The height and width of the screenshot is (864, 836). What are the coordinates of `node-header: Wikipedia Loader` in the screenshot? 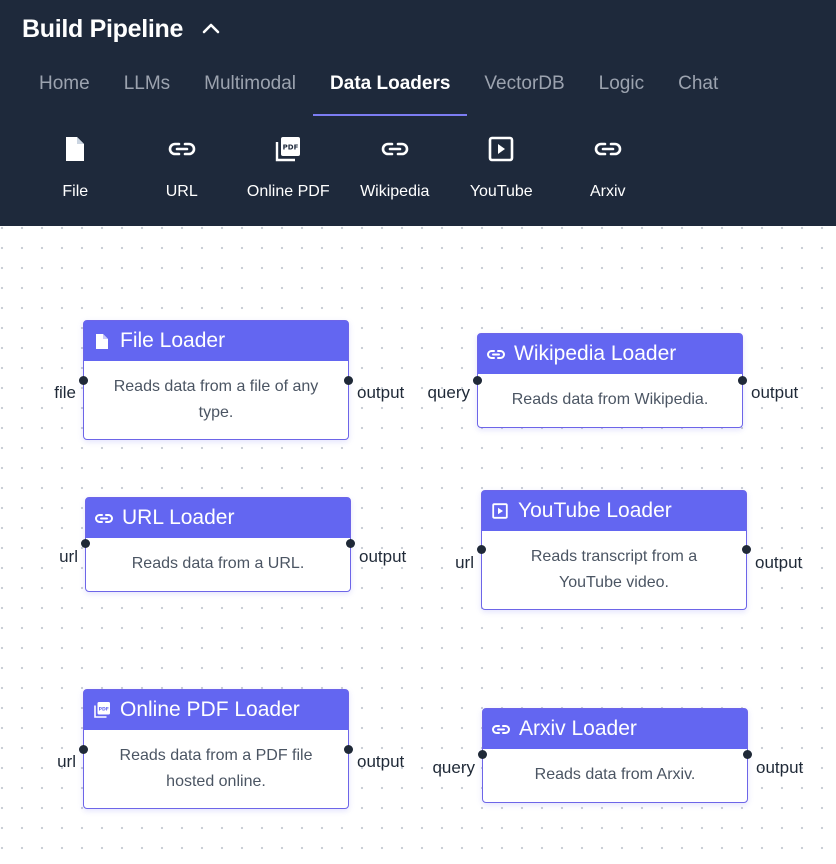 It's located at (610, 354).